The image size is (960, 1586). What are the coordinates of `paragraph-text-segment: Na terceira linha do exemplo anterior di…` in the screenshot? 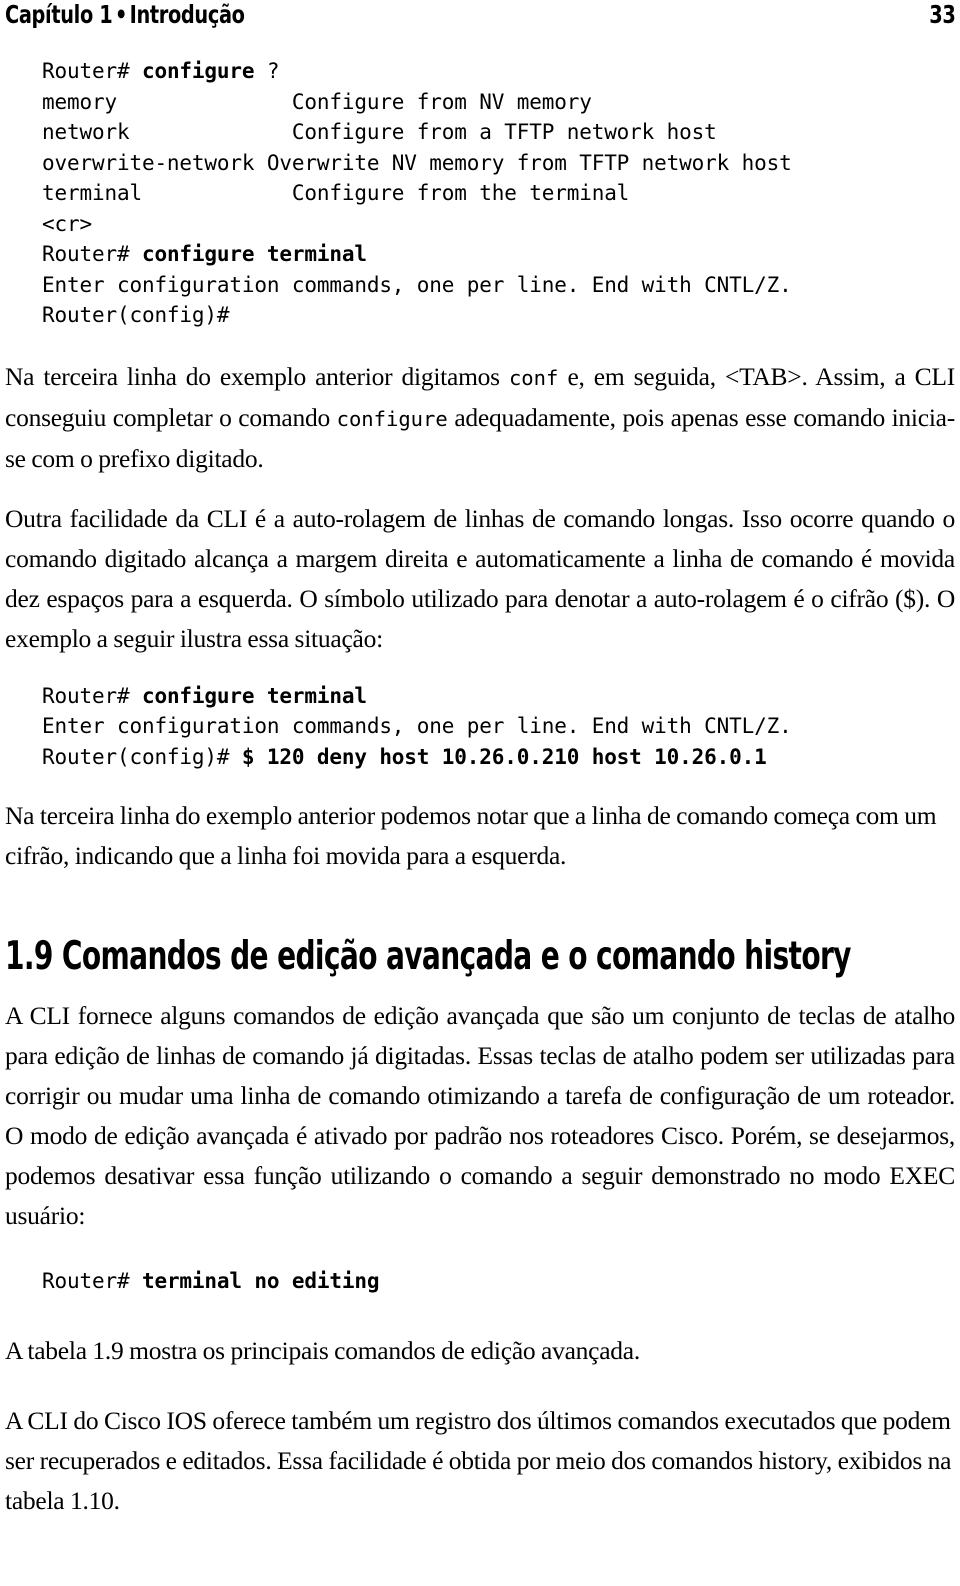 It's located at (257, 376).